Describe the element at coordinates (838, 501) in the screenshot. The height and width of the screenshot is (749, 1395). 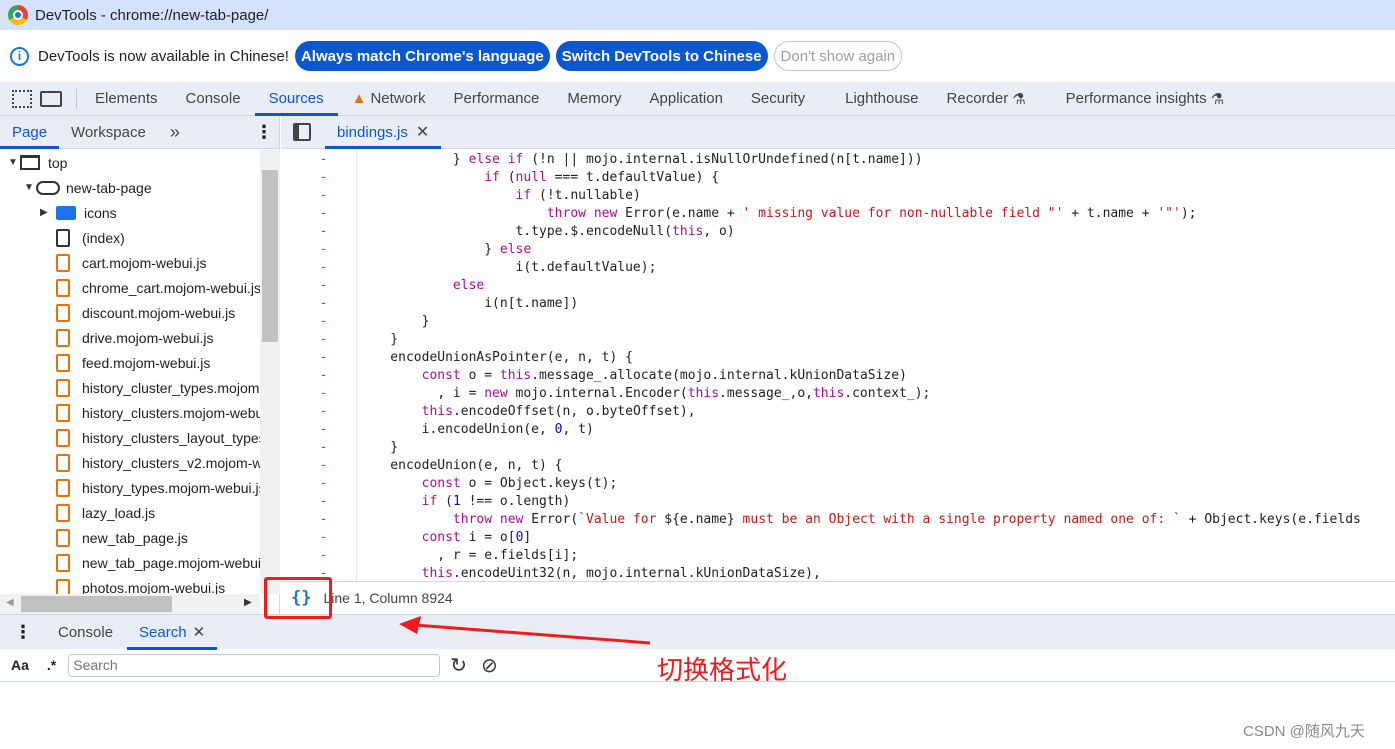
I see `code-line: - if (1 !== o.length)` at that location.